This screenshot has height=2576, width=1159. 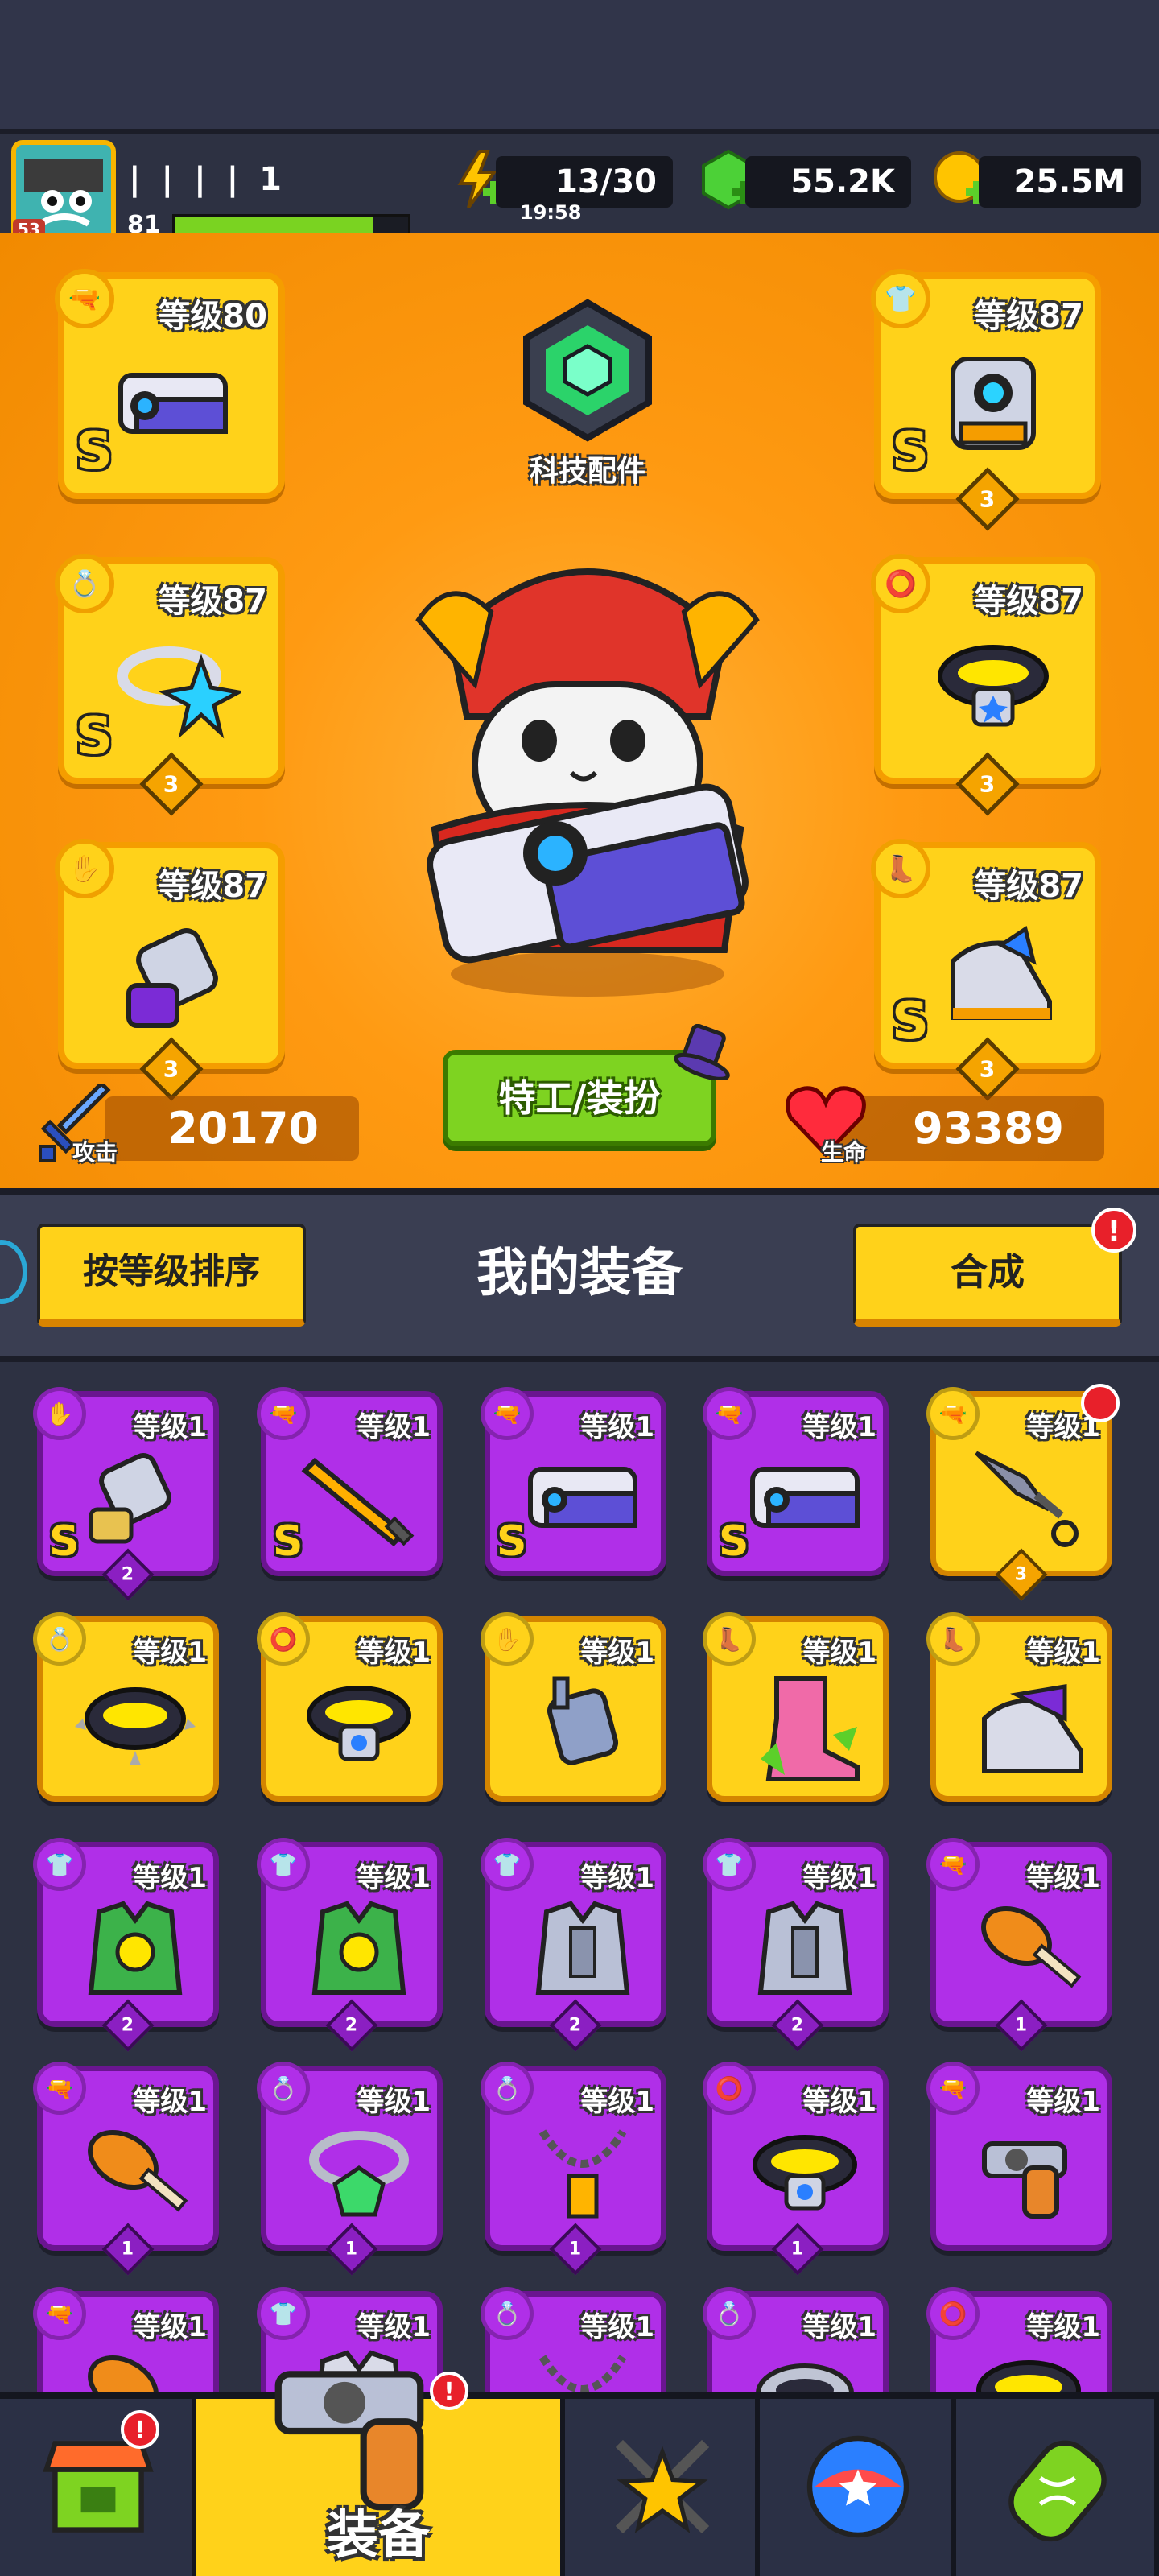 I want to click on merge-button: 合成, so click(x=987, y=1275).